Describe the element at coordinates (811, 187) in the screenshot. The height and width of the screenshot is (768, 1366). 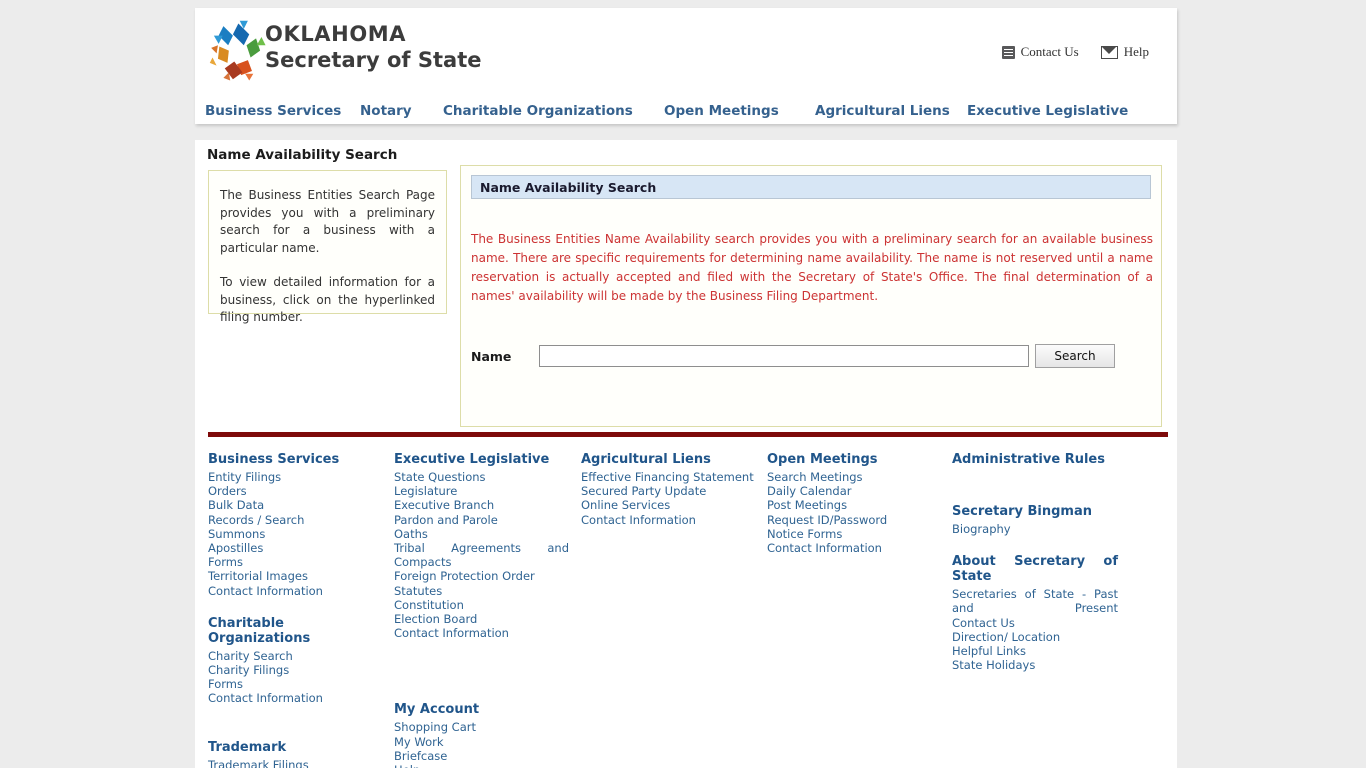
I see `search-panel-heading: Name Availability Search` at that location.